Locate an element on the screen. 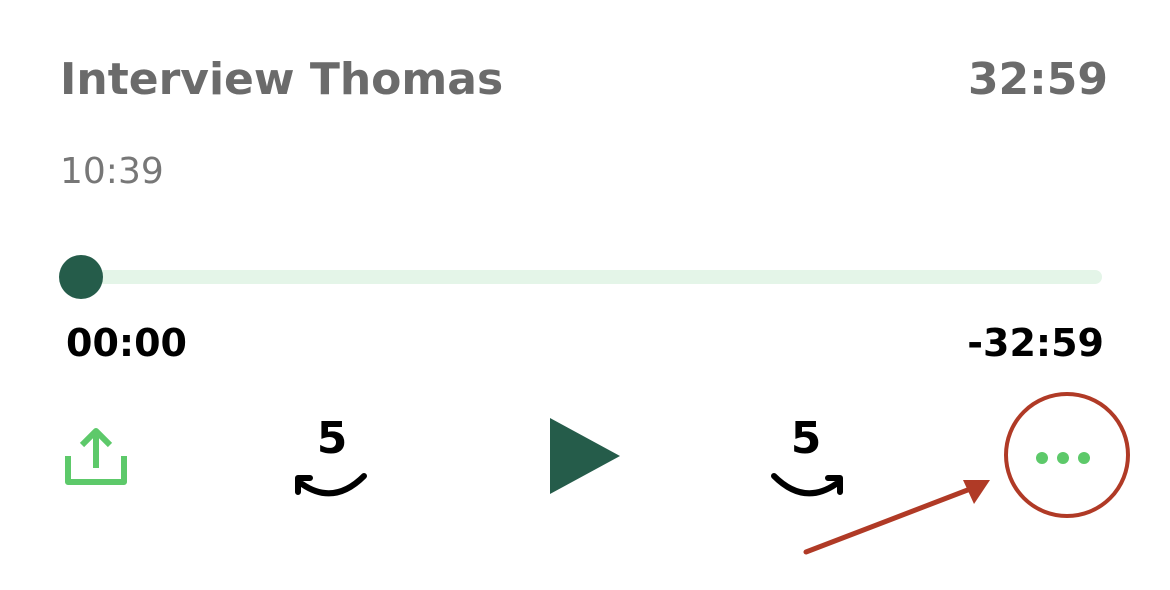  share-icon is located at coordinates (96, 456).